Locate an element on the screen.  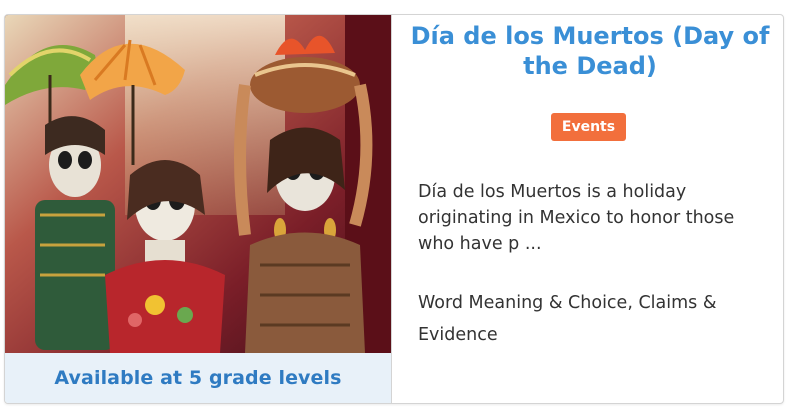
article-title: Día de los Muertos (Day of the Dead) is located at coordinates (590, 51).